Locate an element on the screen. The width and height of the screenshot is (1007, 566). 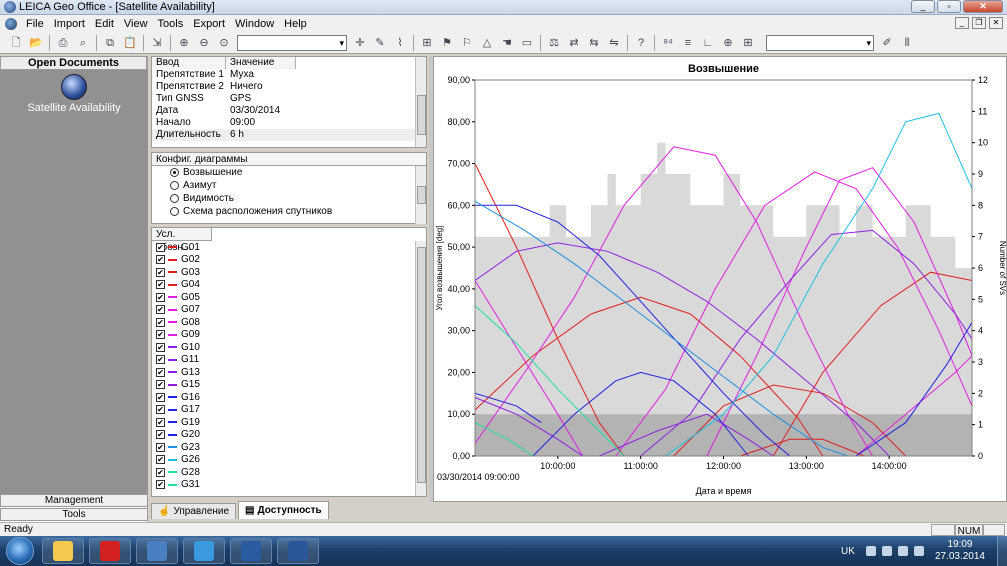
tool-table-icon: ⊞ is located at coordinates (748, 43).